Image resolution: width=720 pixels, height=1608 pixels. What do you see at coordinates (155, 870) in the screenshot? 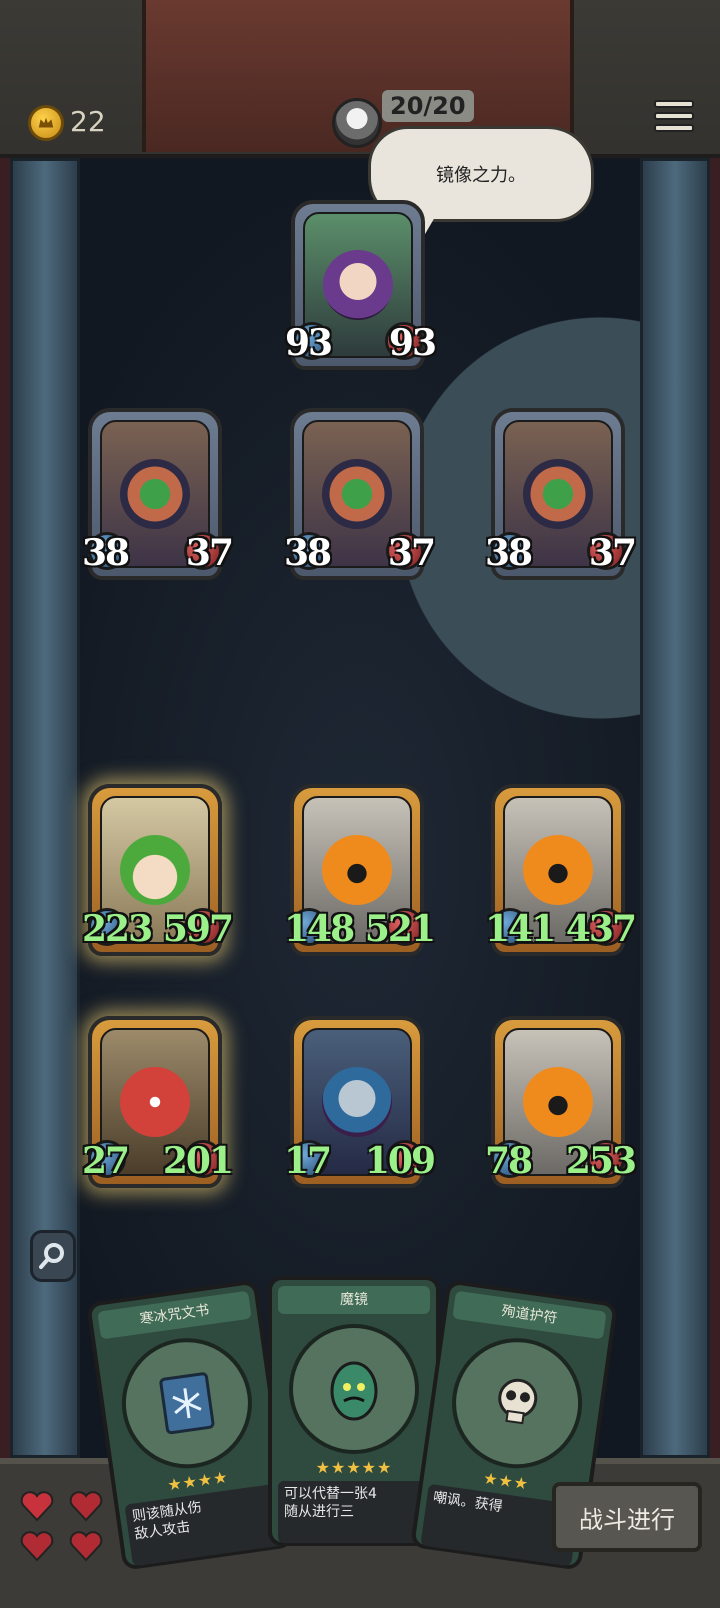
I see `leaf-girl-portrait` at bounding box center [155, 870].